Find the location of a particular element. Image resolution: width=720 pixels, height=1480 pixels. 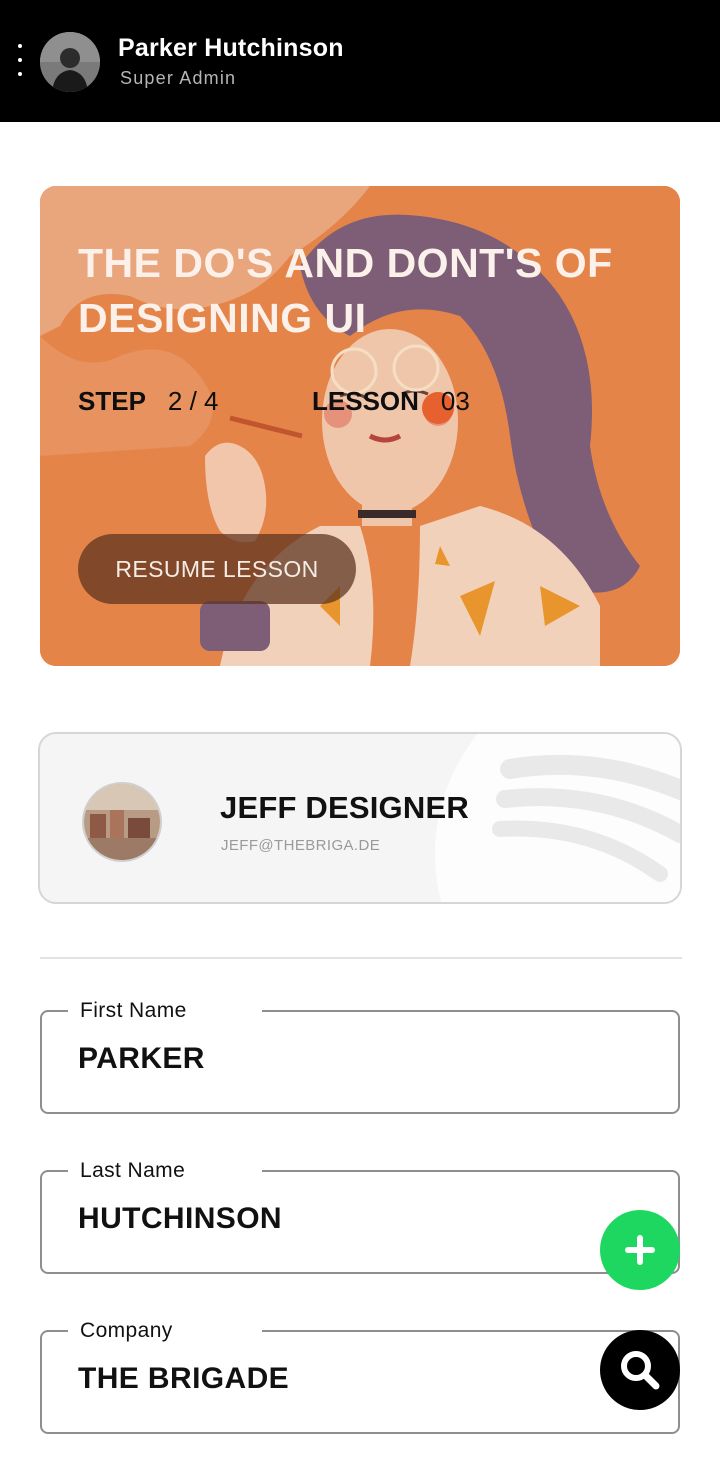

search-icon is located at coordinates (640, 1370).